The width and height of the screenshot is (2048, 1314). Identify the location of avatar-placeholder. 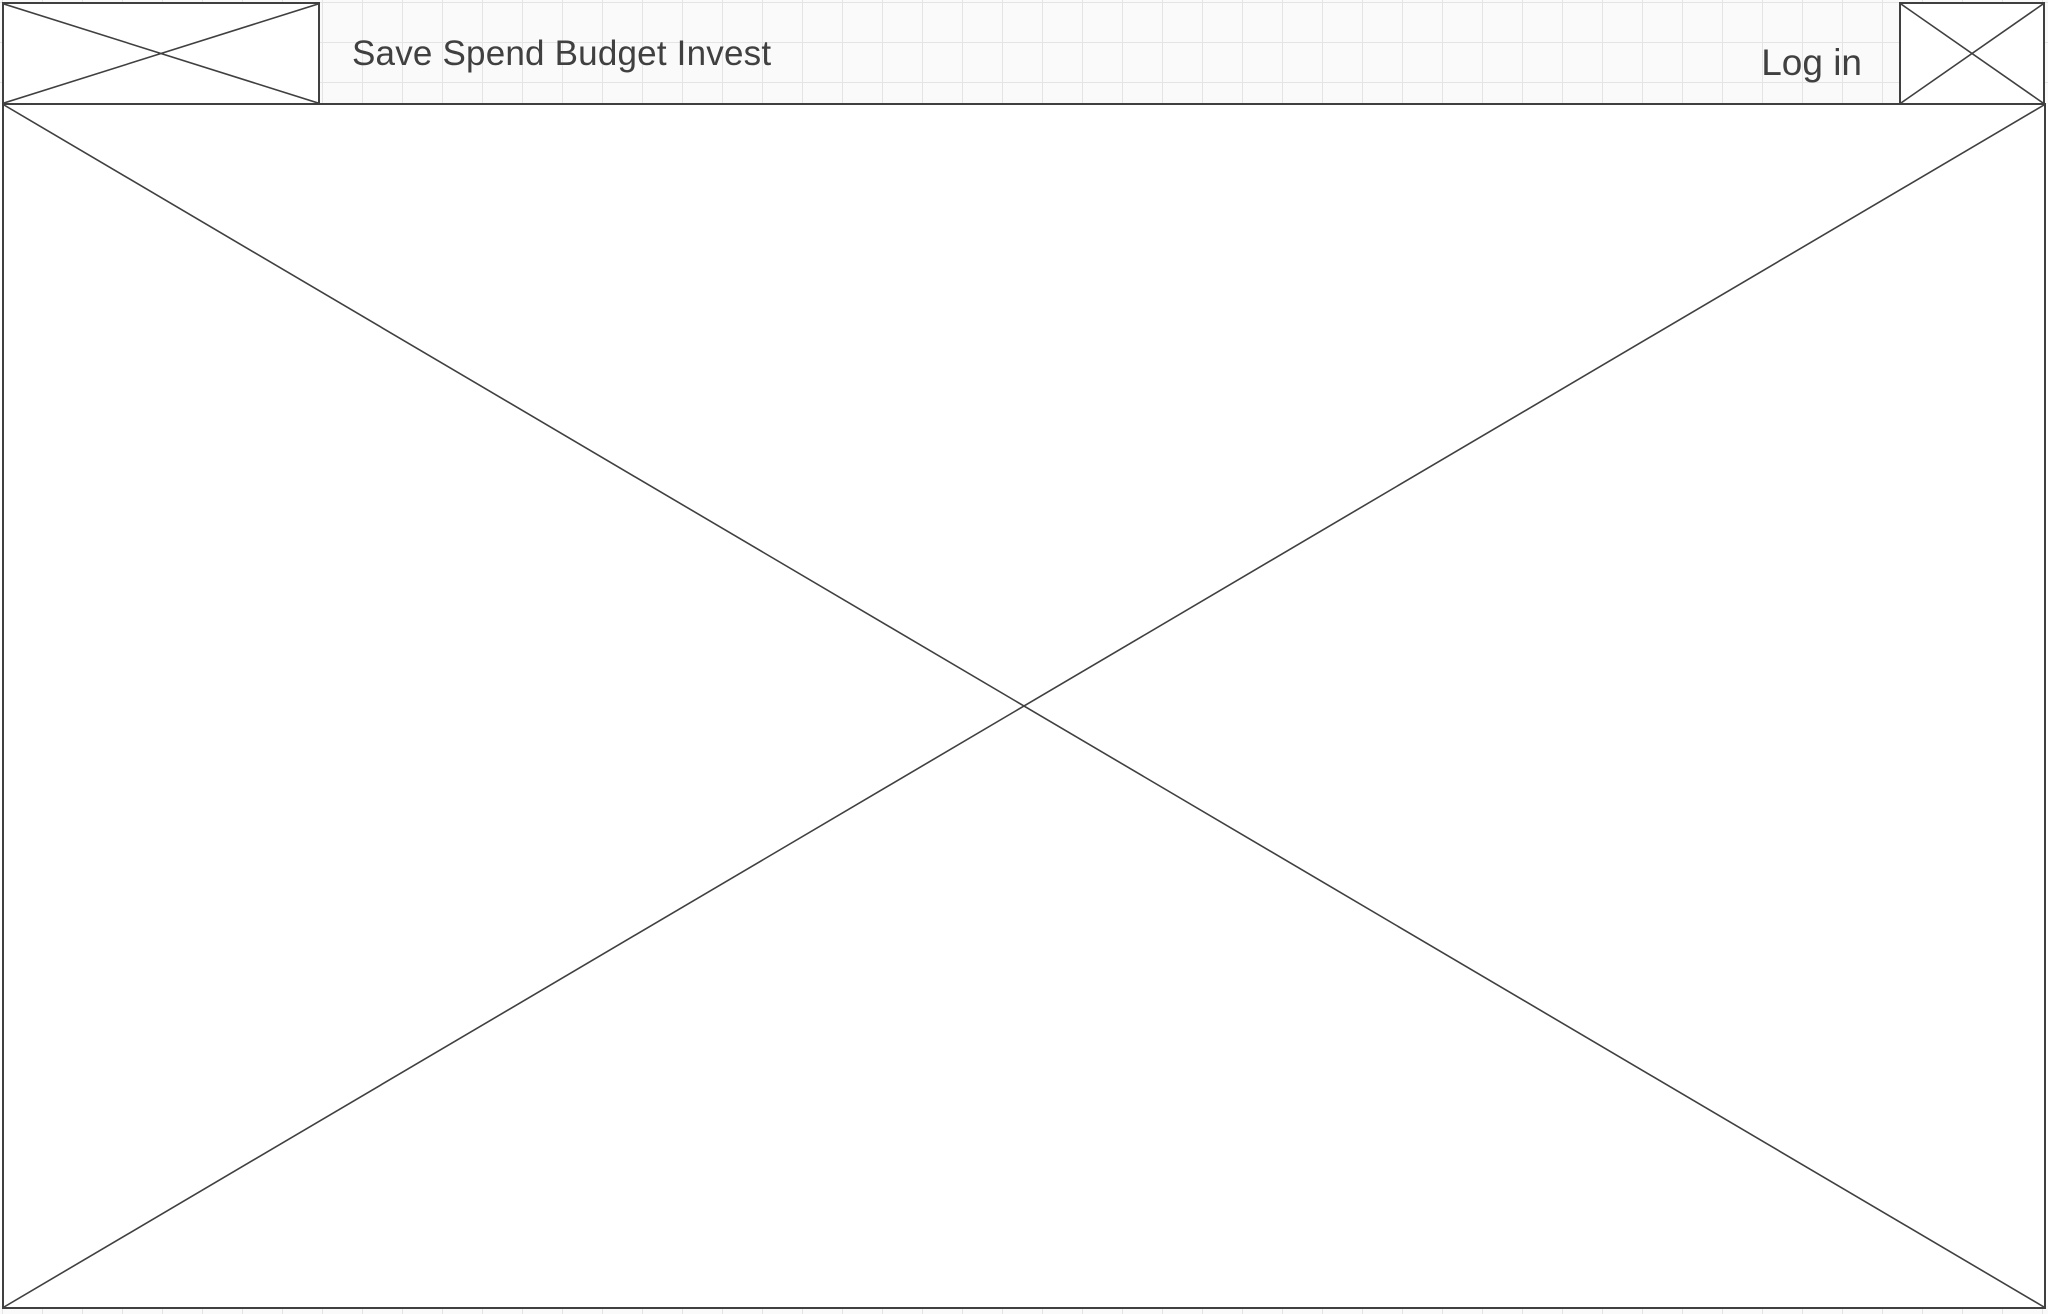
(1972, 53).